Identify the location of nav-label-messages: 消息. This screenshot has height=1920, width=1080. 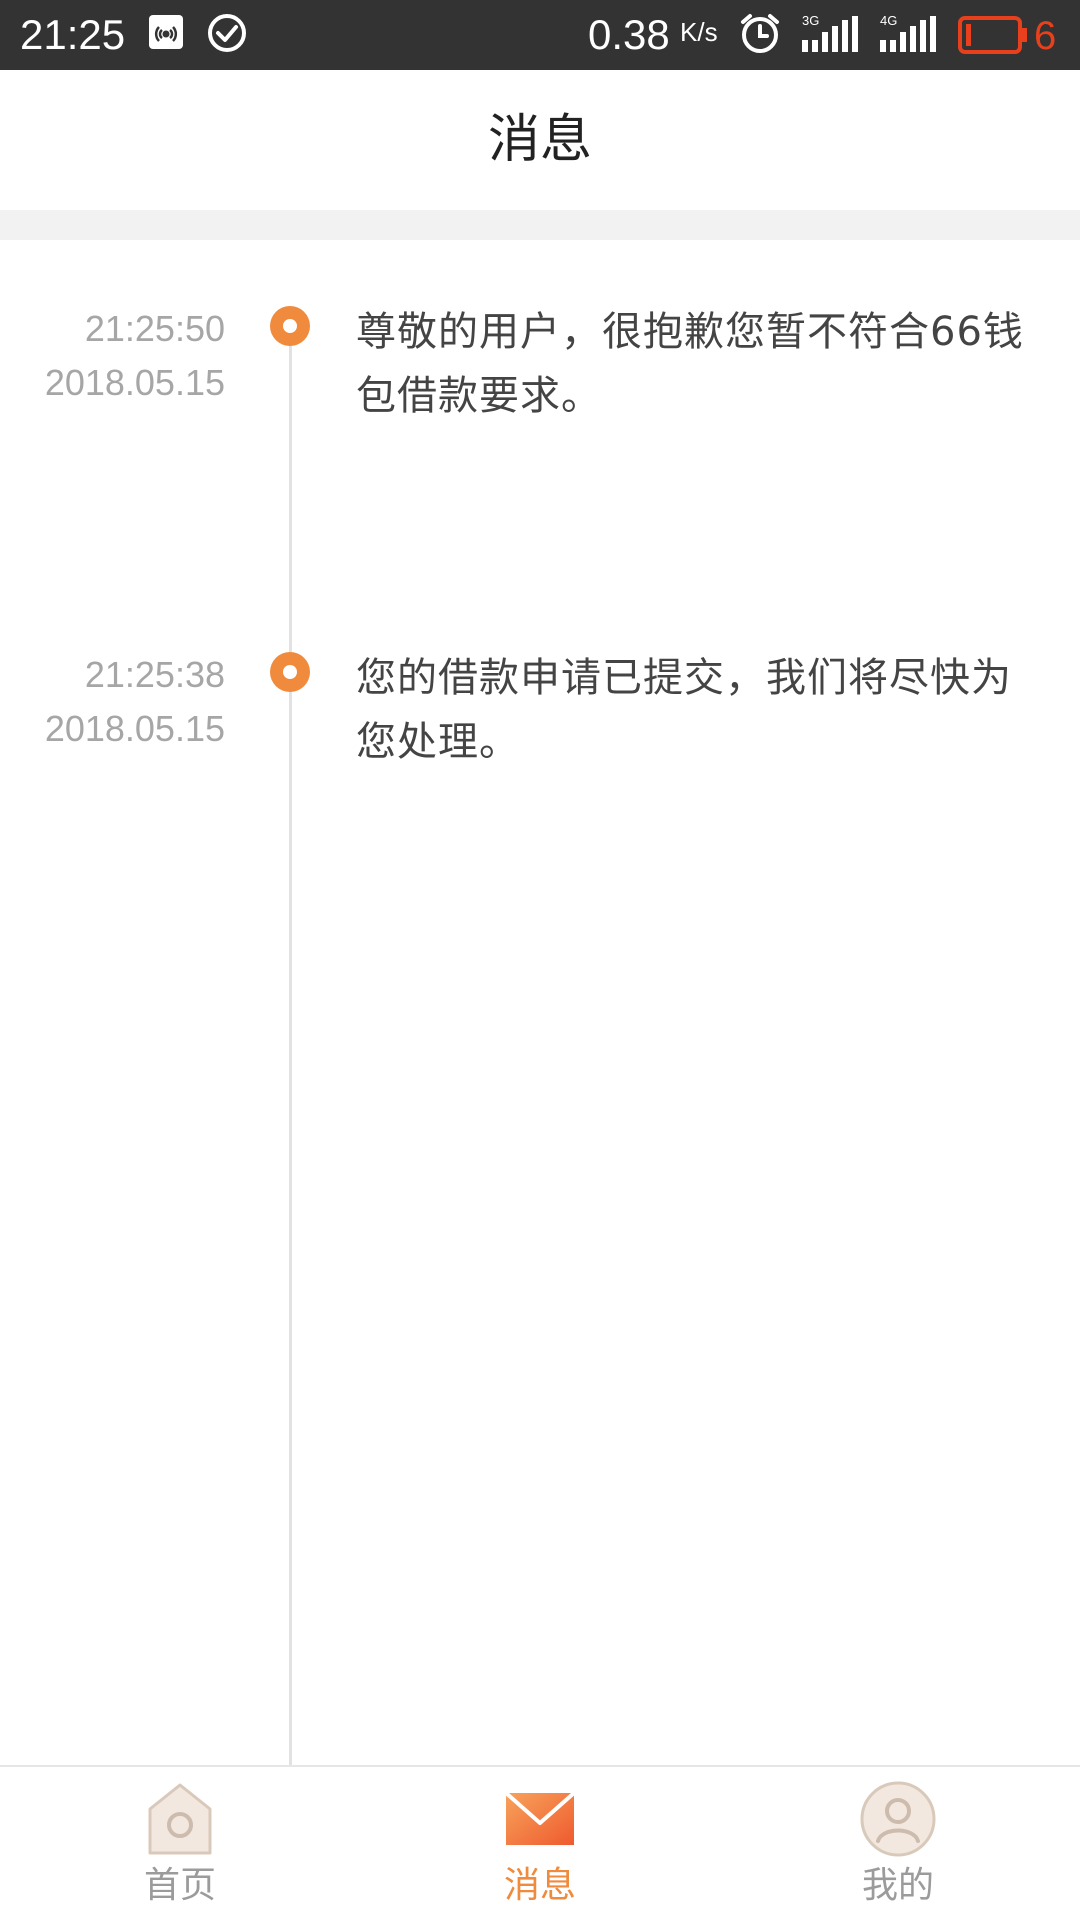
(539, 1885).